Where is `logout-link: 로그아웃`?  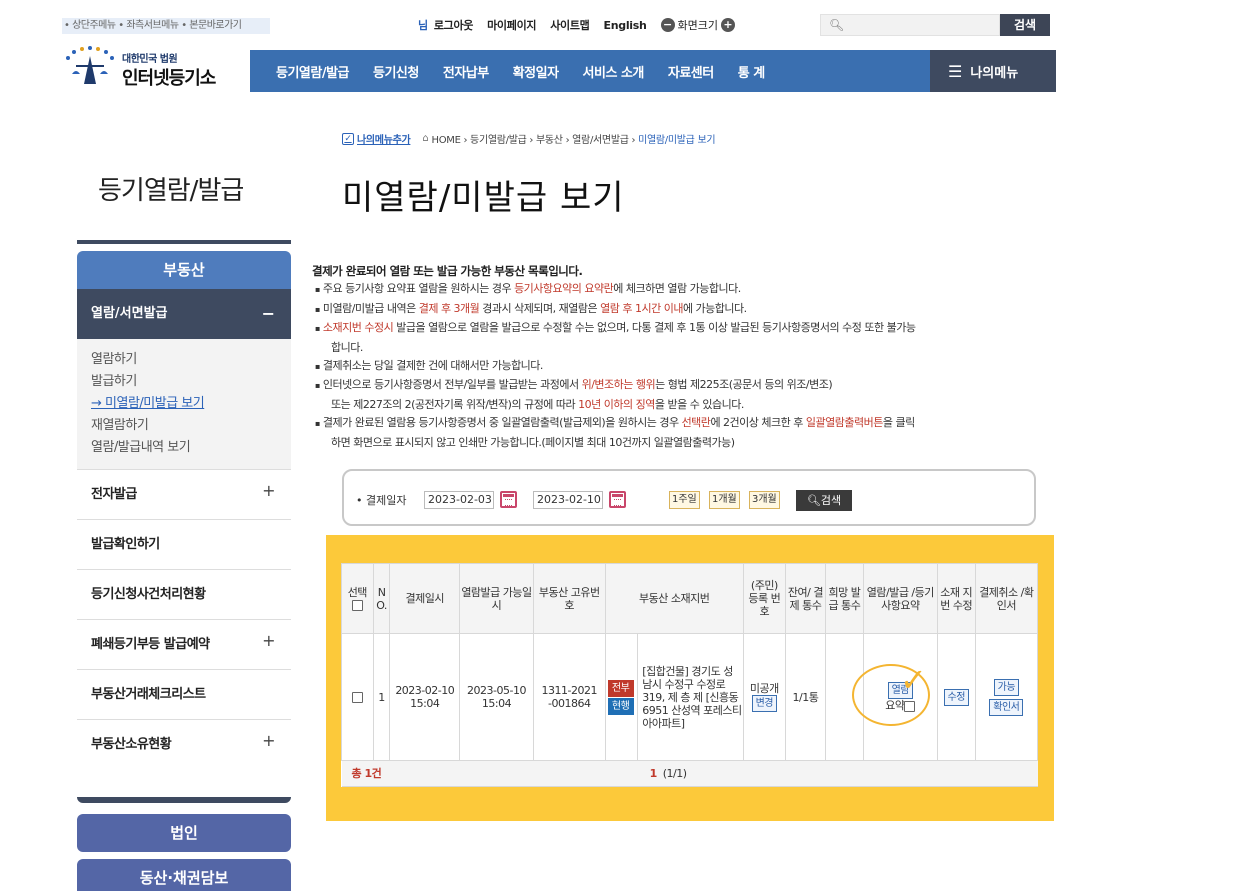
logout-link: 로그아웃 is located at coordinates (454, 25).